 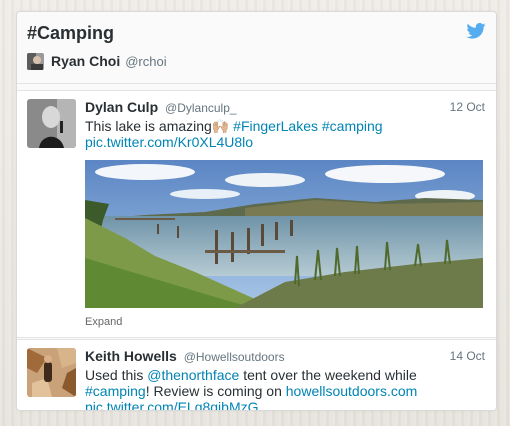 What do you see at coordinates (85, 61) in the screenshot?
I see `creator-name: Ryan Choi` at bounding box center [85, 61].